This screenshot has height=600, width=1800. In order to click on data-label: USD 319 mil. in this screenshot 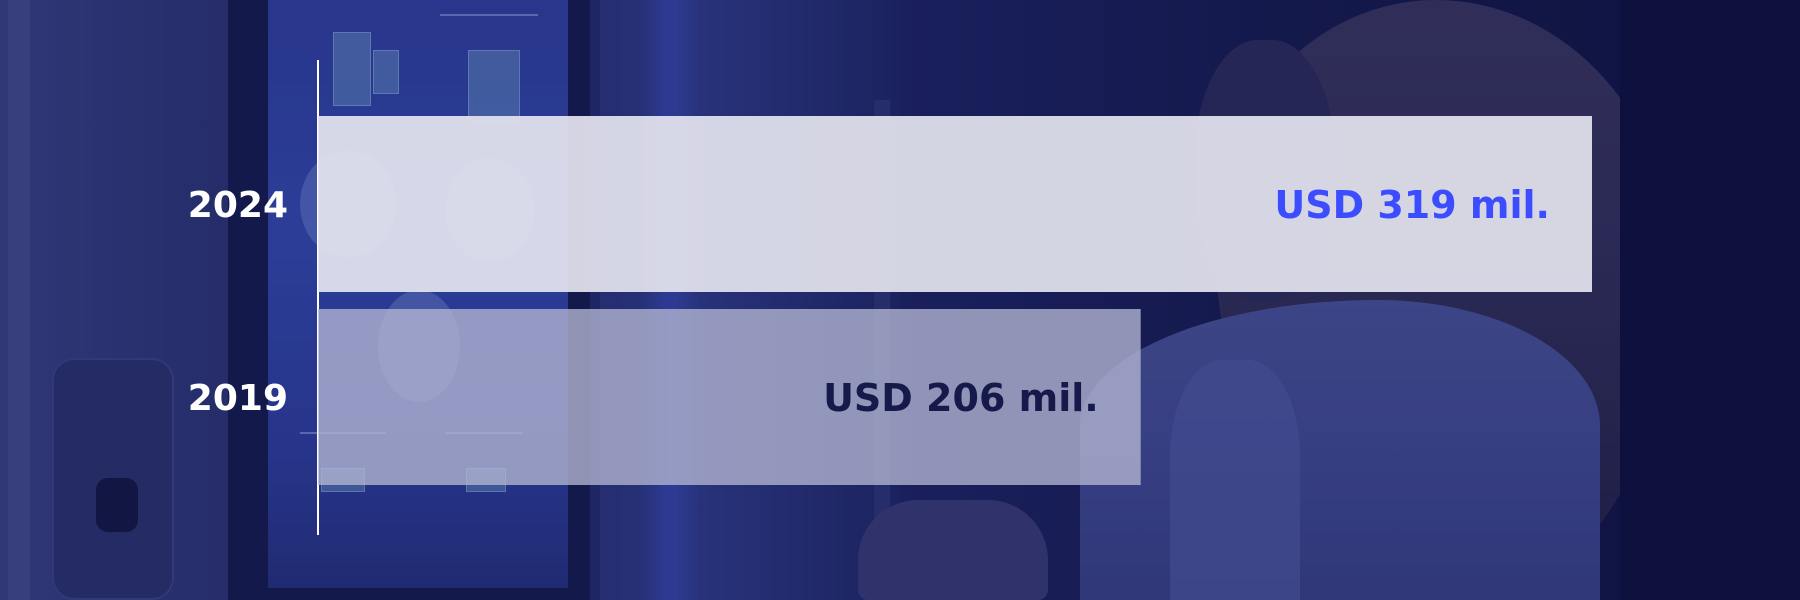, I will do `click(1412, 205)`.